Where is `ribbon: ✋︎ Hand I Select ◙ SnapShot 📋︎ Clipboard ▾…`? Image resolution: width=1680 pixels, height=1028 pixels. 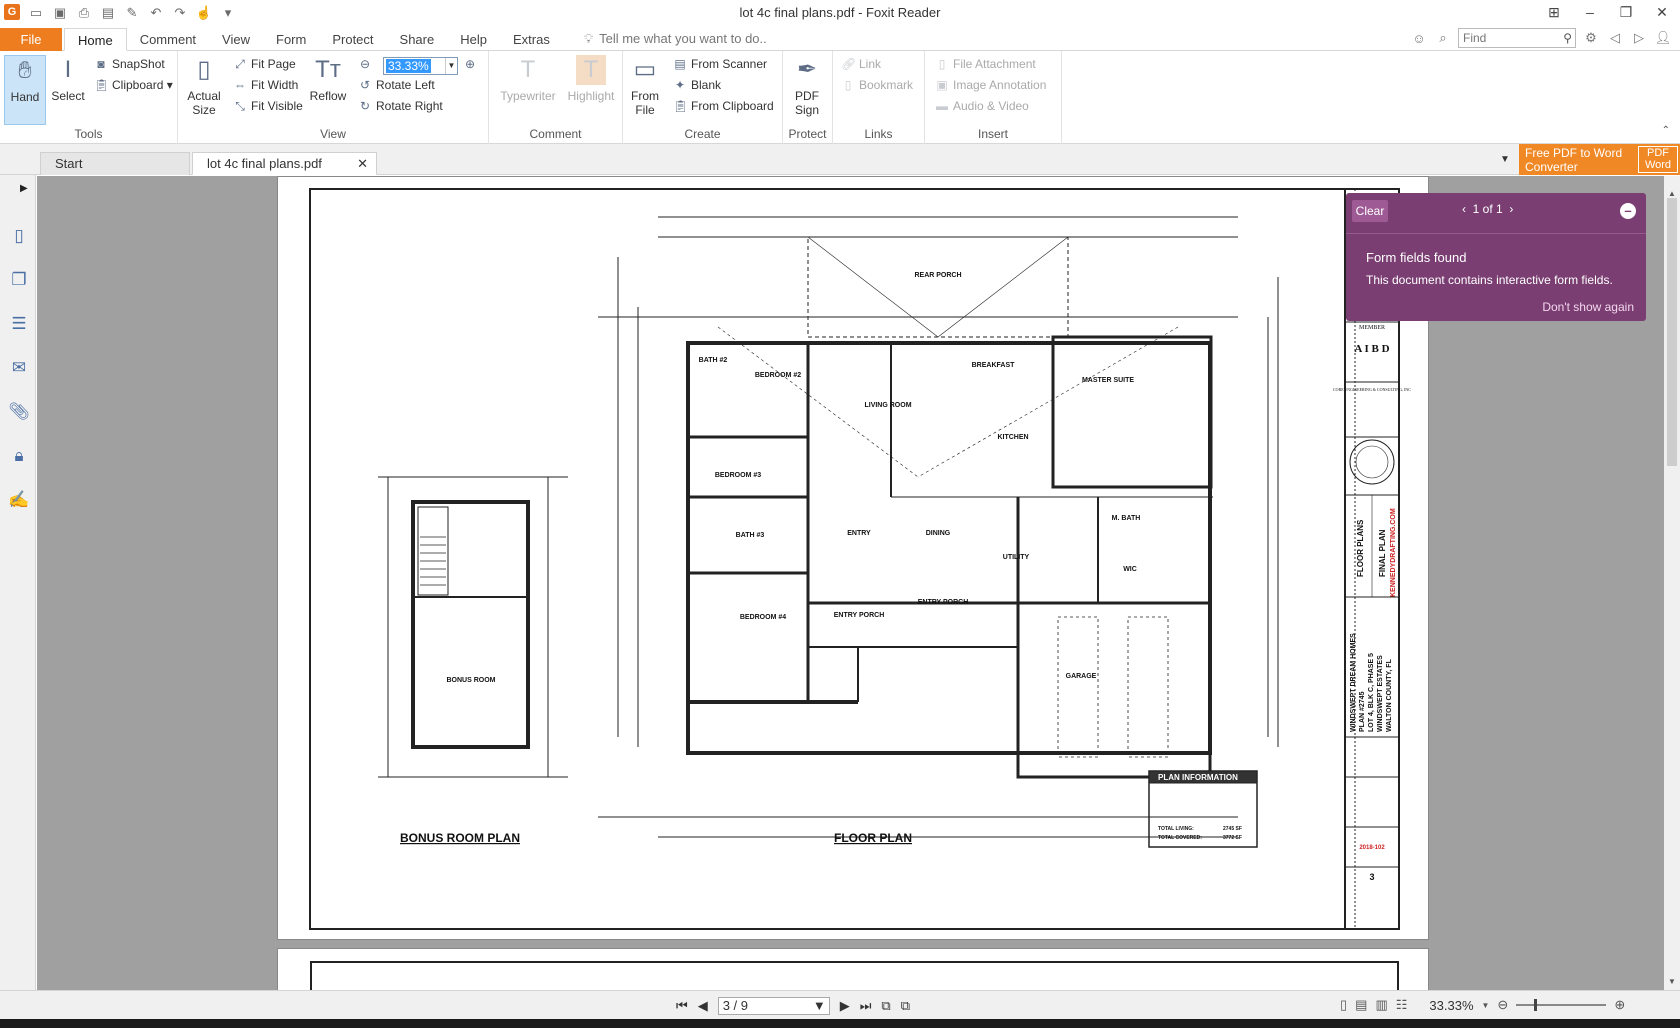
ribbon: ✋︎ Hand I Select ◙ SnapShot 📋︎ Clipboard ▾… is located at coordinates (840, 97).